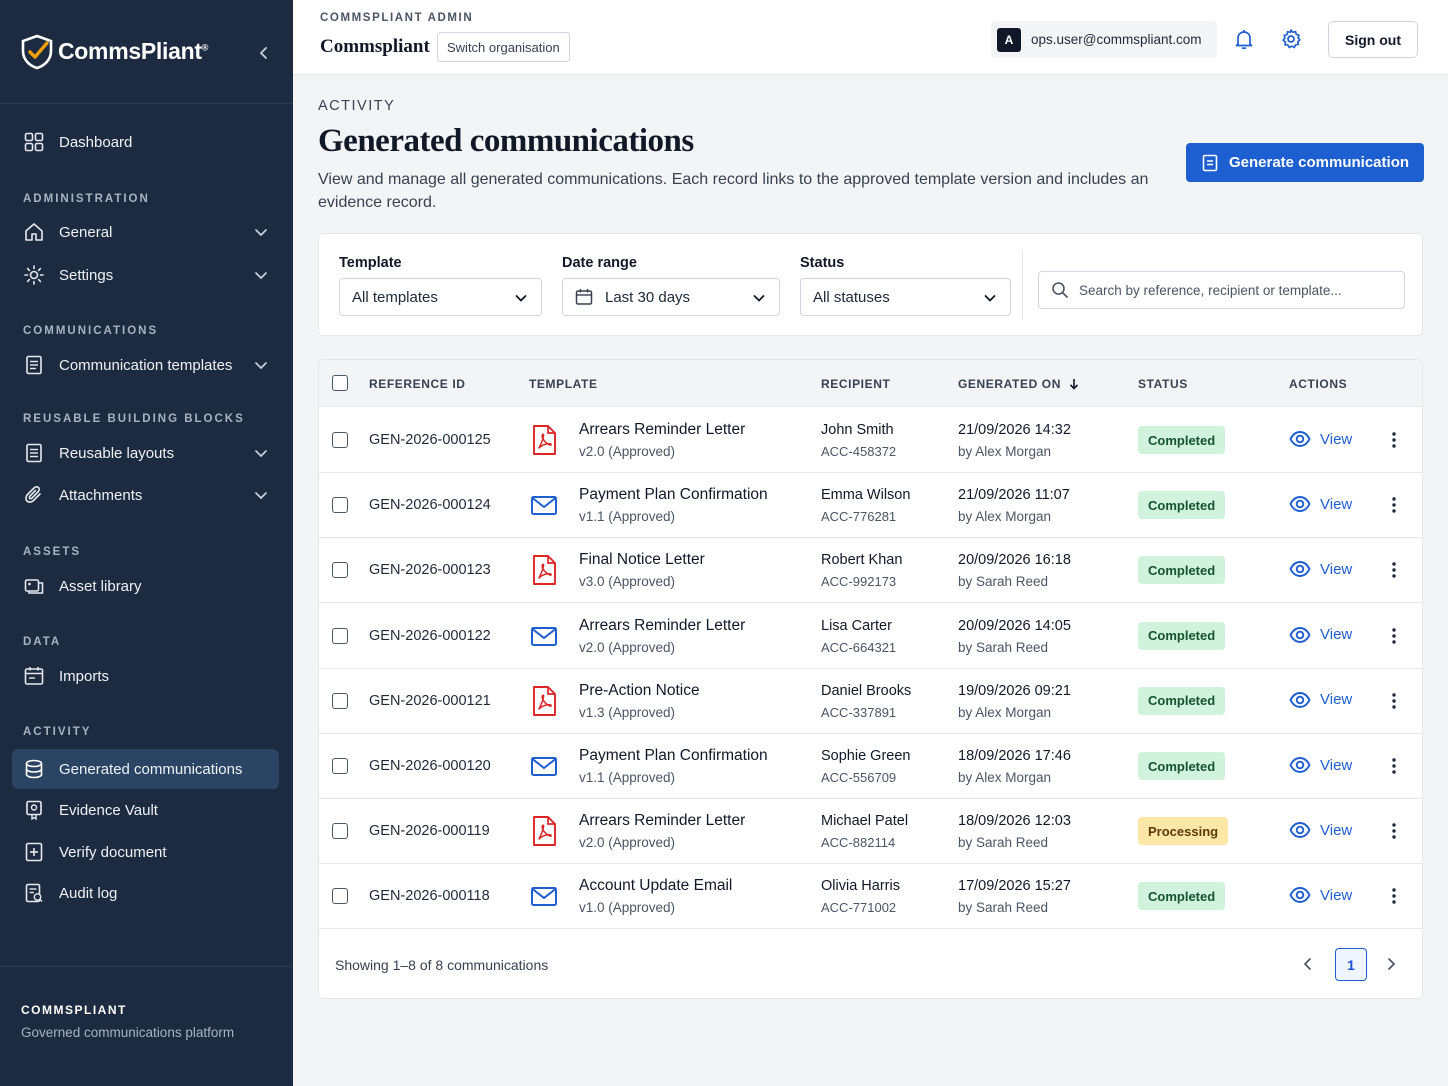  What do you see at coordinates (96, 142) in the screenshot?
I see `sidebar-item-label: Dashboard` at bounding box center [96, 142].